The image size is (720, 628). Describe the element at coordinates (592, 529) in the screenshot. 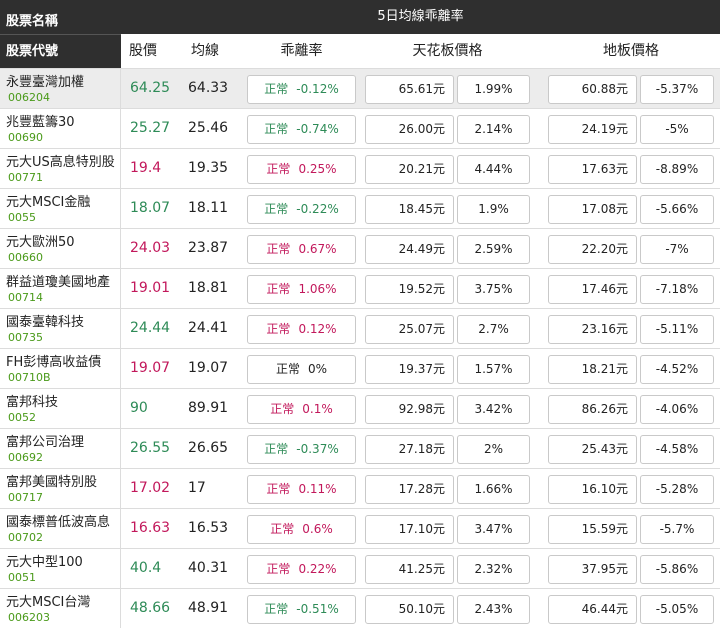

I see `floor-price: 15.59元` at that location.